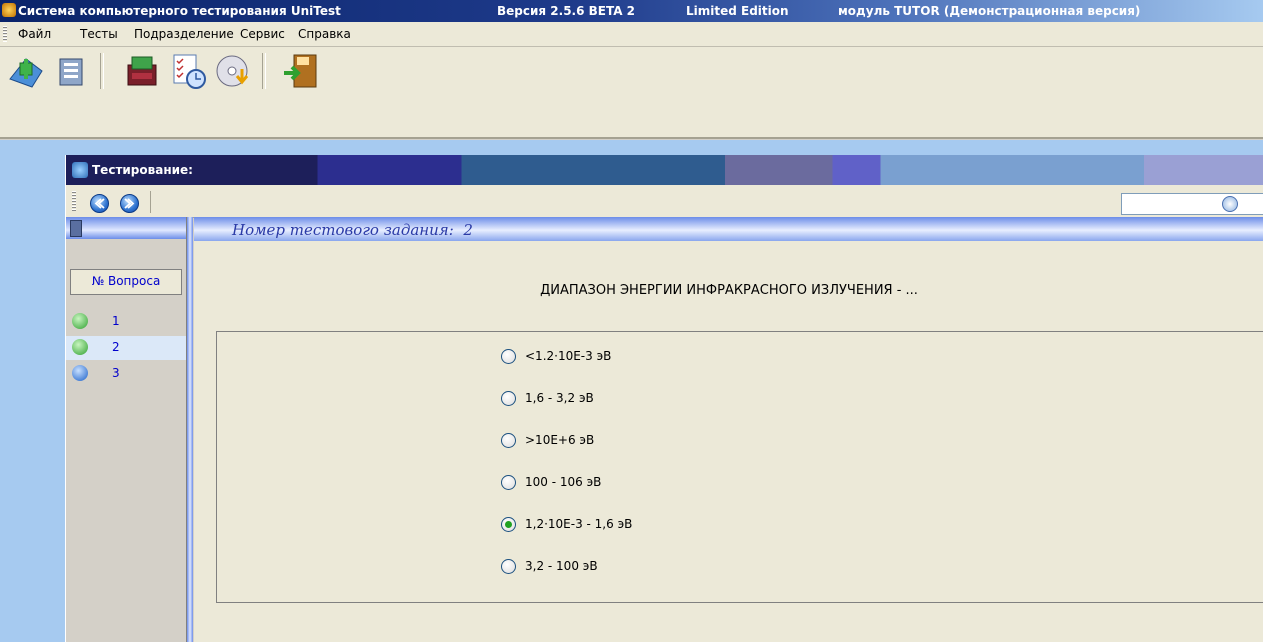 The height and width of the screenshot is (642, 1263). Describe the element at coordinates (34, 34) in the screenshot. I see `menu-file: Файл` at that location.